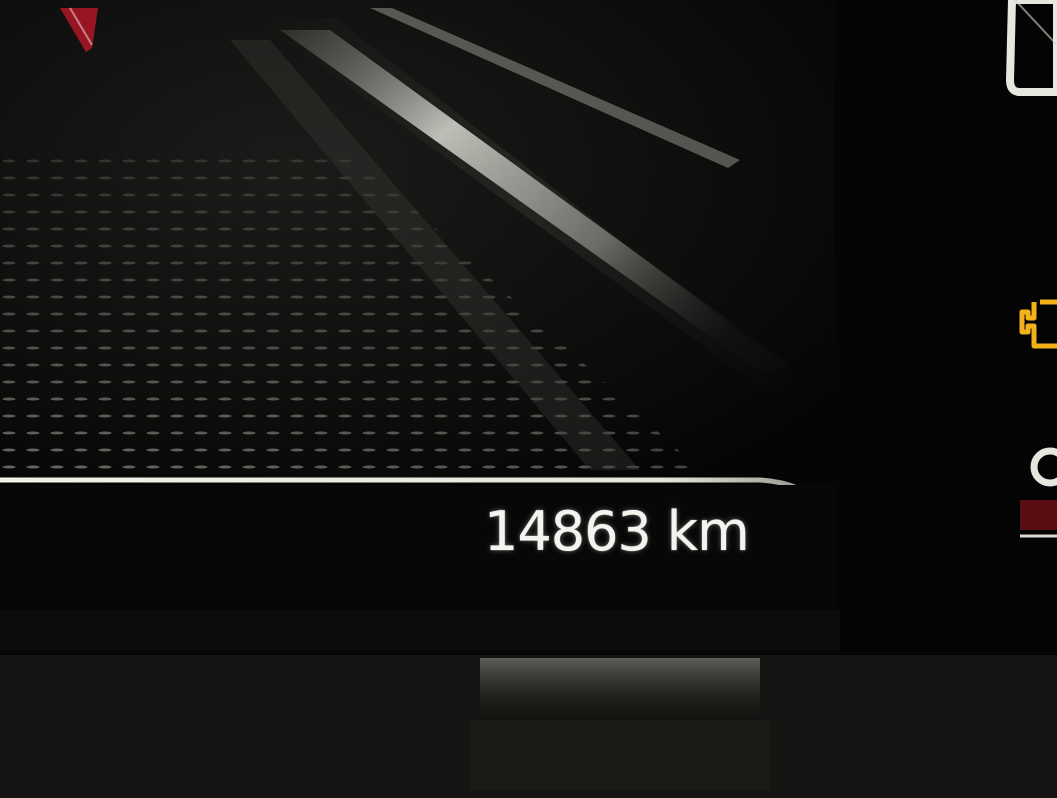 The width and height of the screenshot is (1057, 798). What do you see at coordinates (568, 531) in the screenshot?
I see `odometer-value: 14863` at bounding box center [568, 531].